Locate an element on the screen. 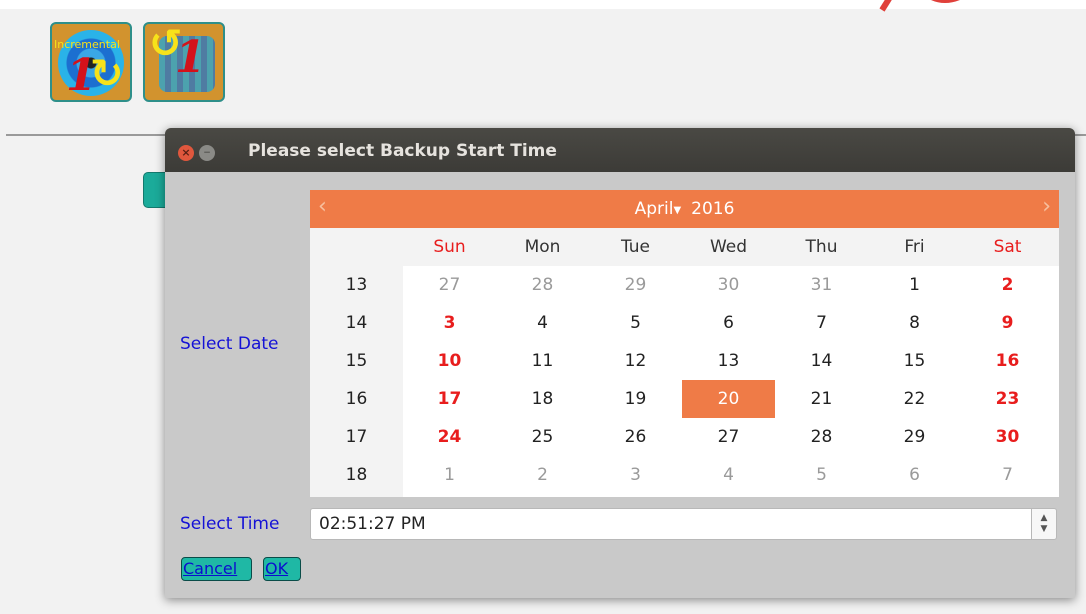  incremental-restore-button: ↺ 1 is located at coordinates (184, 62).